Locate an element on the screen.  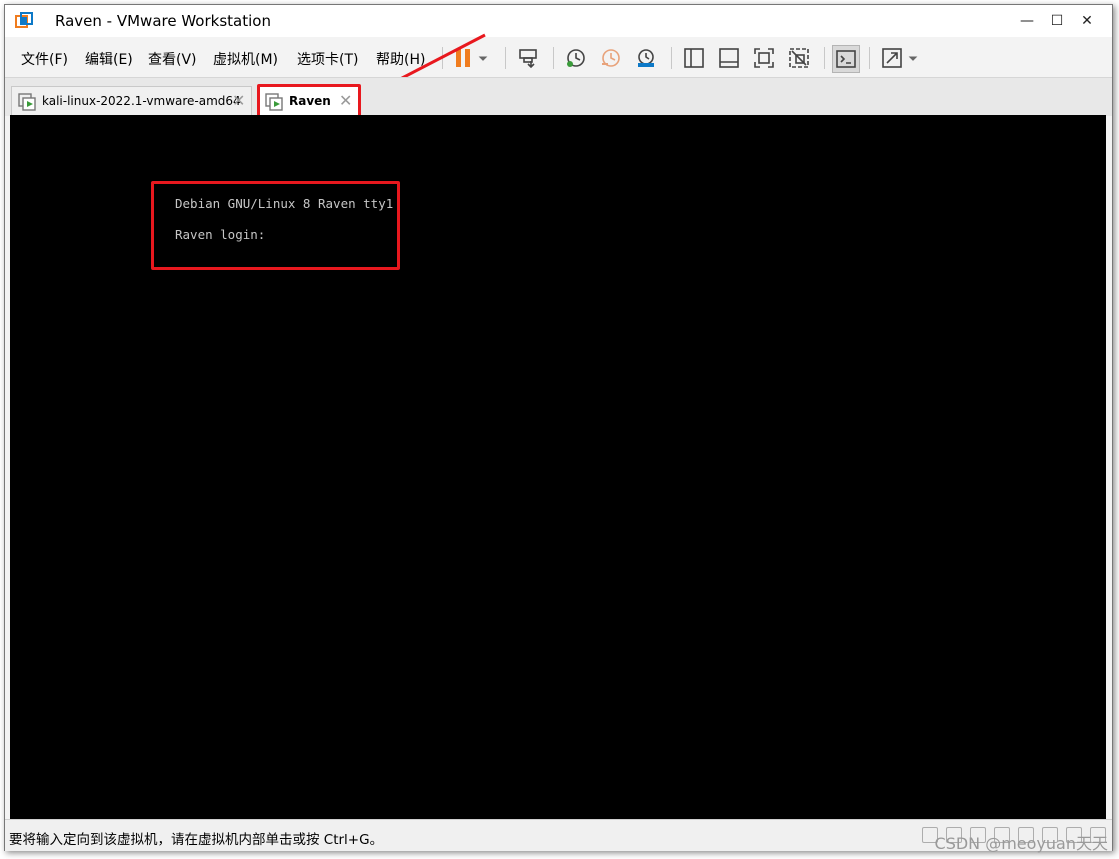
show-library-icon is located at coordinates (694, 58).